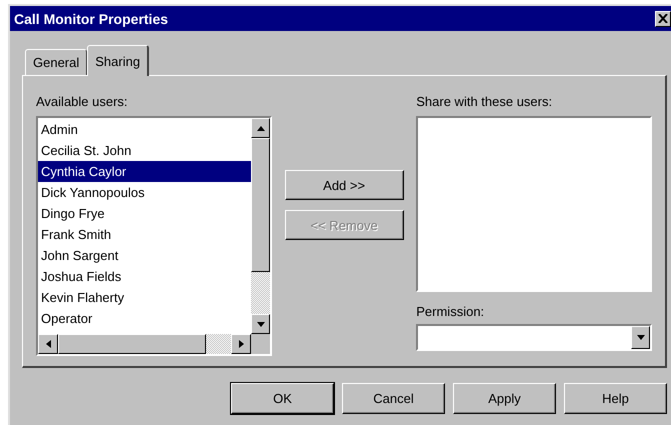 The image size is (671, 425). I want to click on scroll-up-button, so click(260, 128).